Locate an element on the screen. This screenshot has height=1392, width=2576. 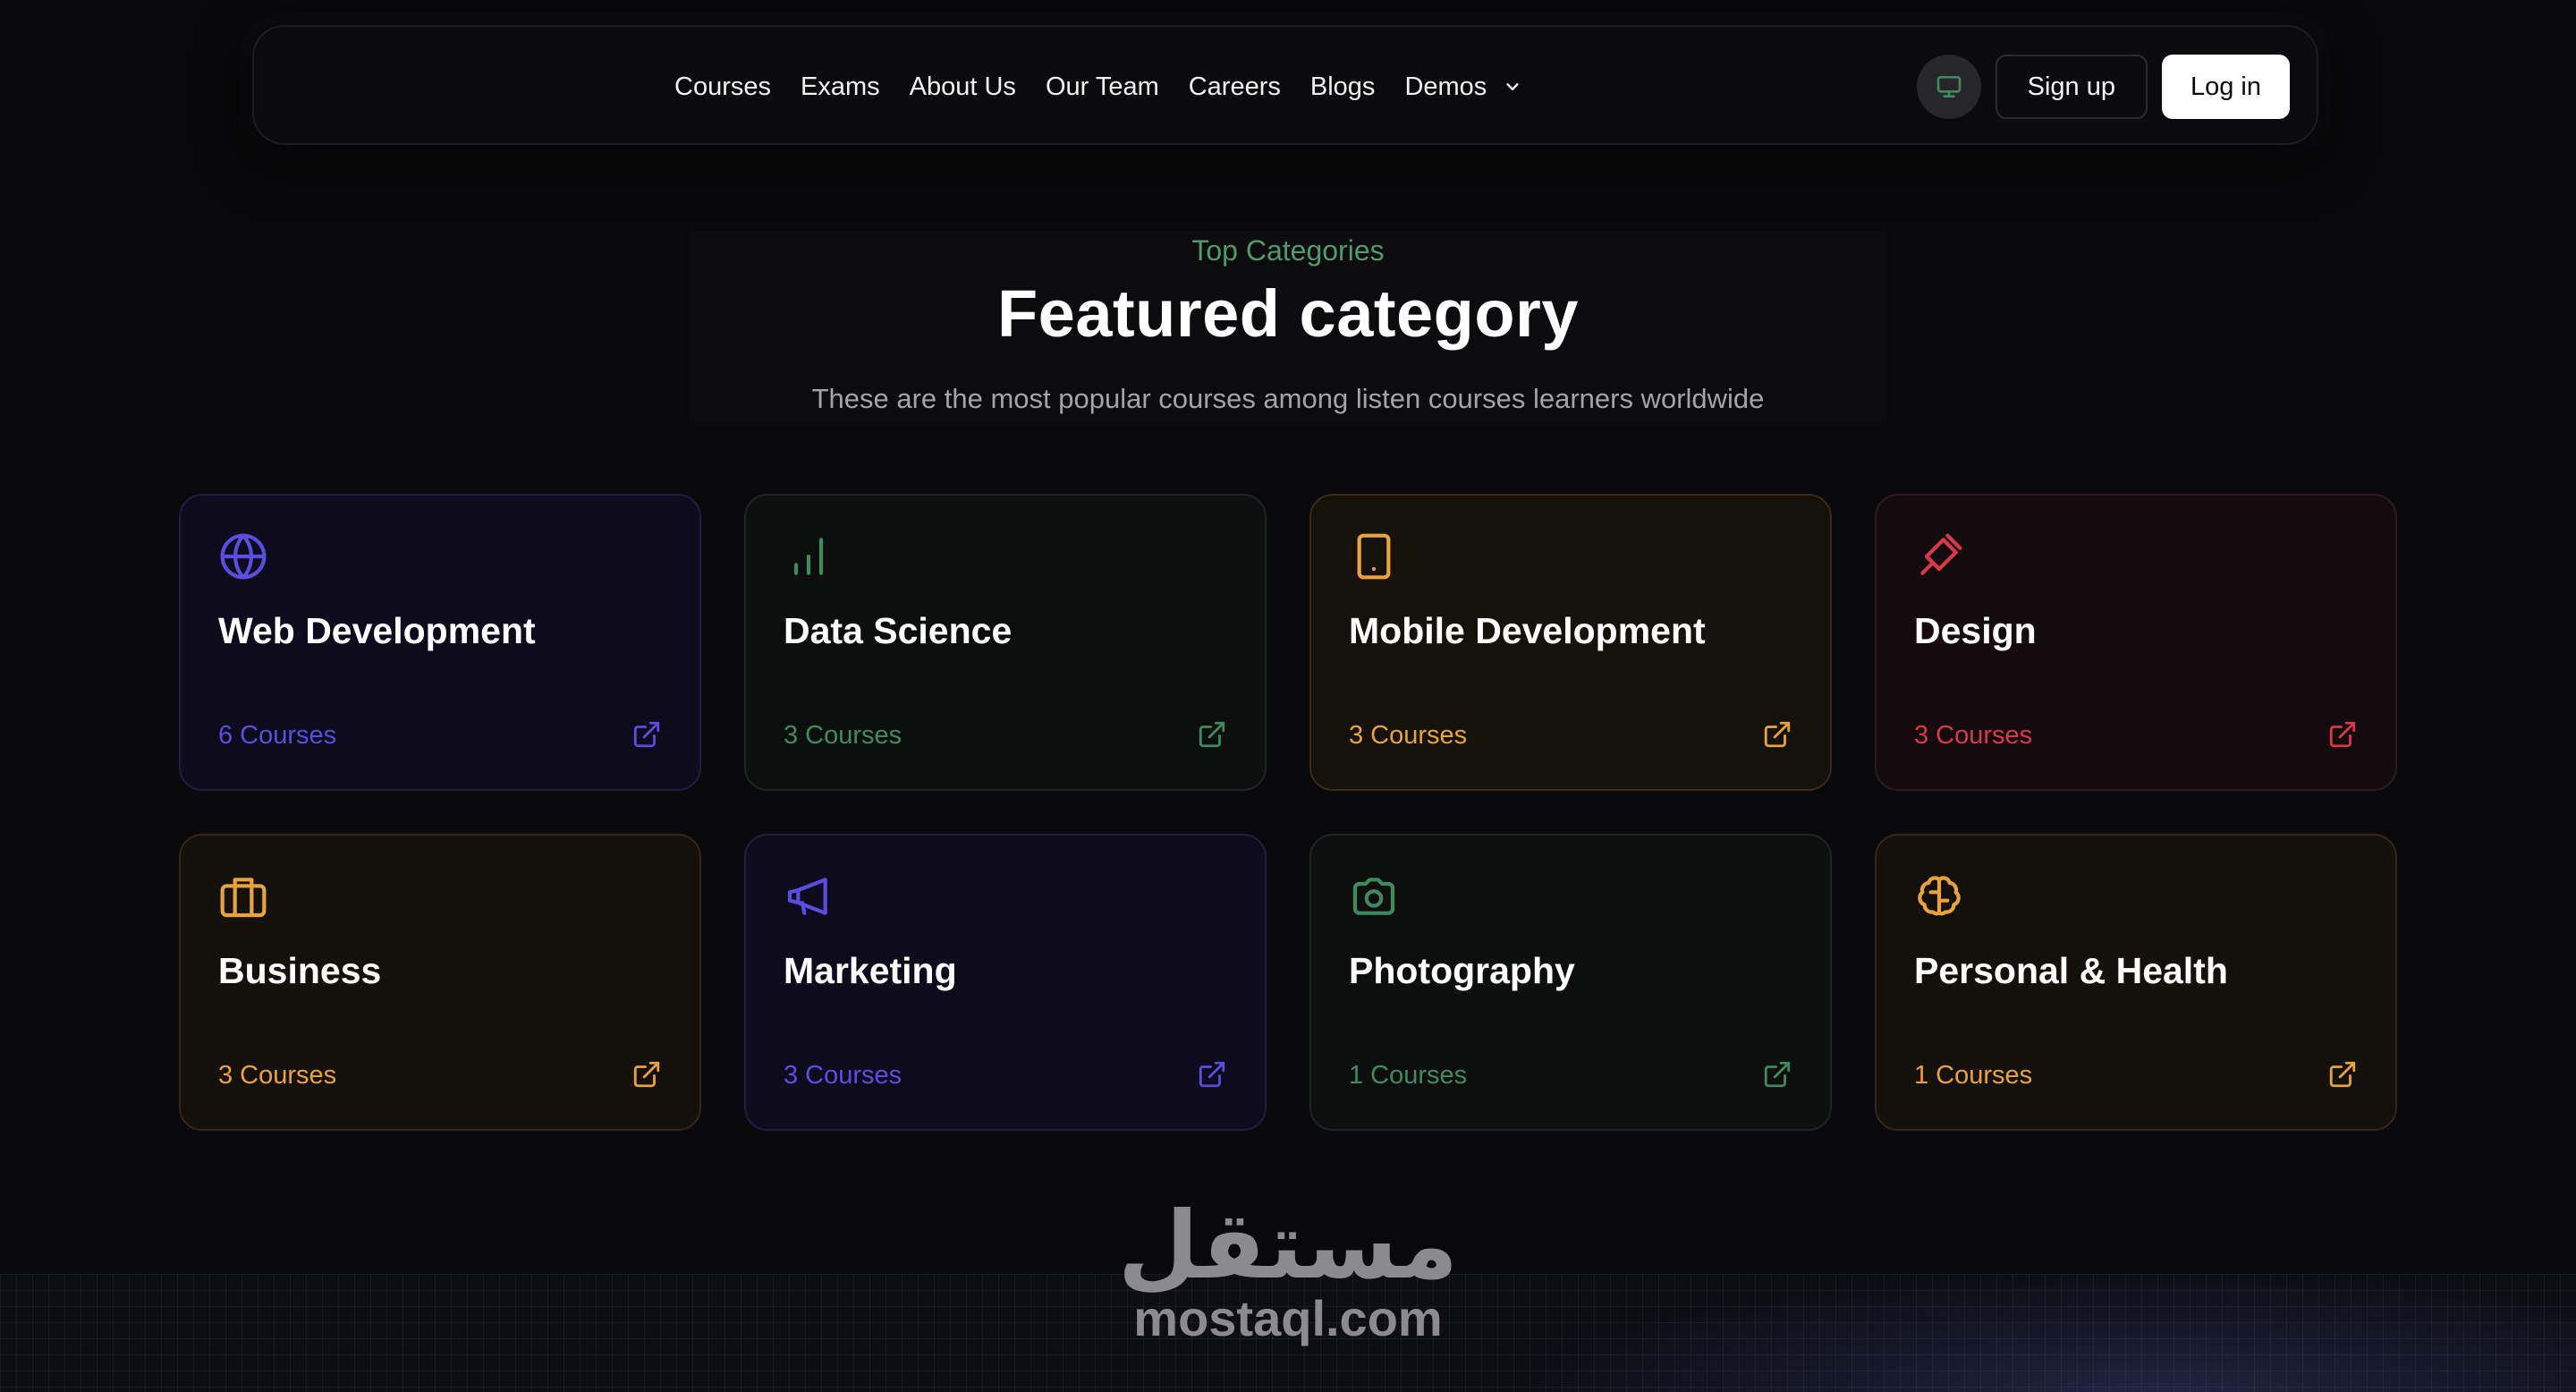
category-card-data-science: Data Science 3 Courses is located at coordinates (1005, 642).